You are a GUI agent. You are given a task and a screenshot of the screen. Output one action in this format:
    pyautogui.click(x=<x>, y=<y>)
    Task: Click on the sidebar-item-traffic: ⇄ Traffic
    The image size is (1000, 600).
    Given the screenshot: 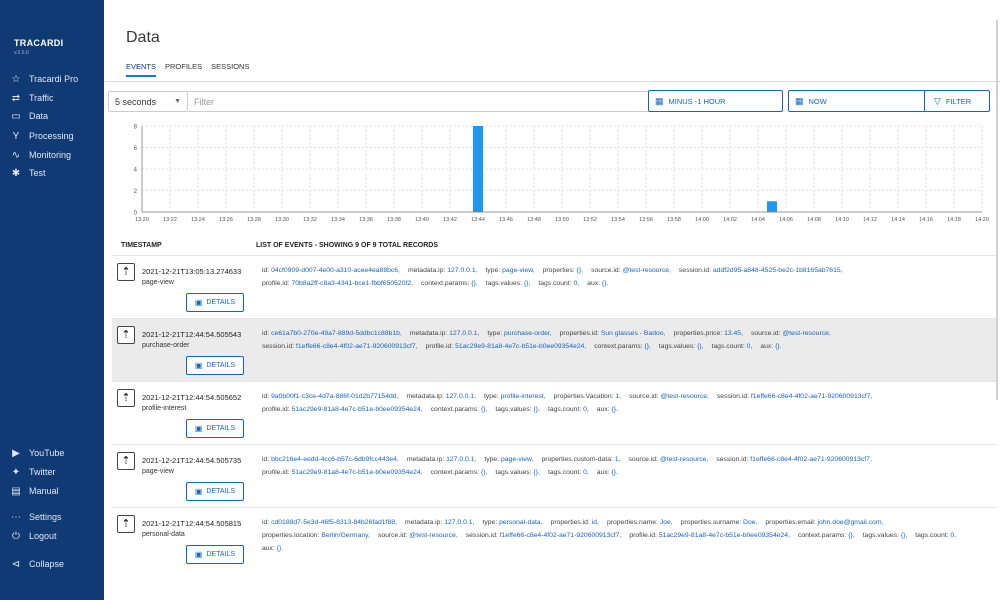 What is the action you would take?
    pyautogui.click(x=31, y=98)
    